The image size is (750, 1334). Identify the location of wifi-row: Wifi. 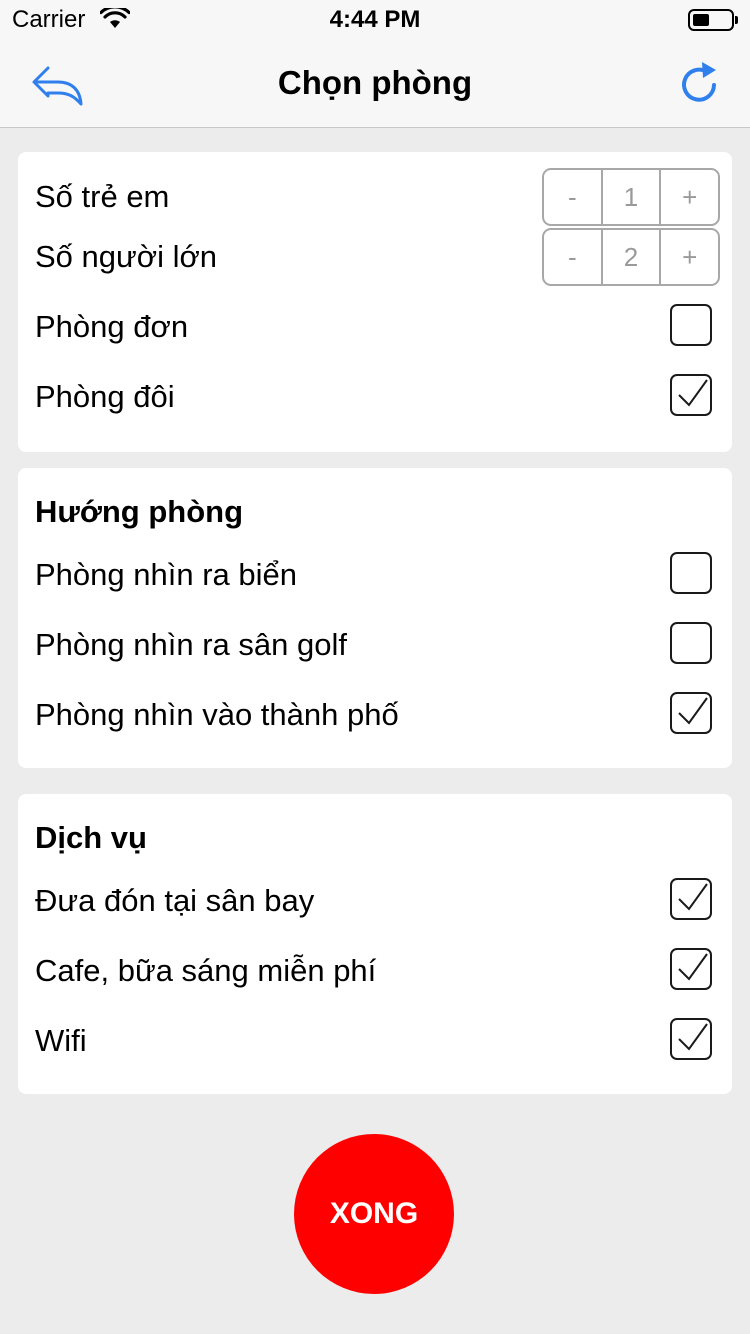
(373, 1040).